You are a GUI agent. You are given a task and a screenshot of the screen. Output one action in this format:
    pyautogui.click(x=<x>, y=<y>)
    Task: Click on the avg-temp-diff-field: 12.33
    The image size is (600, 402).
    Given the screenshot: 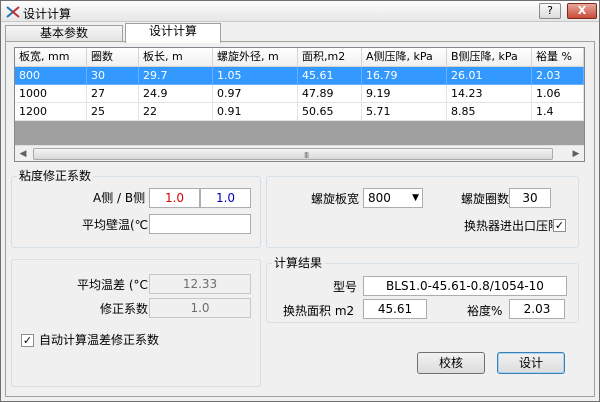 What is the action you would take?
    pyautogui.click(x=200, y=284)
    